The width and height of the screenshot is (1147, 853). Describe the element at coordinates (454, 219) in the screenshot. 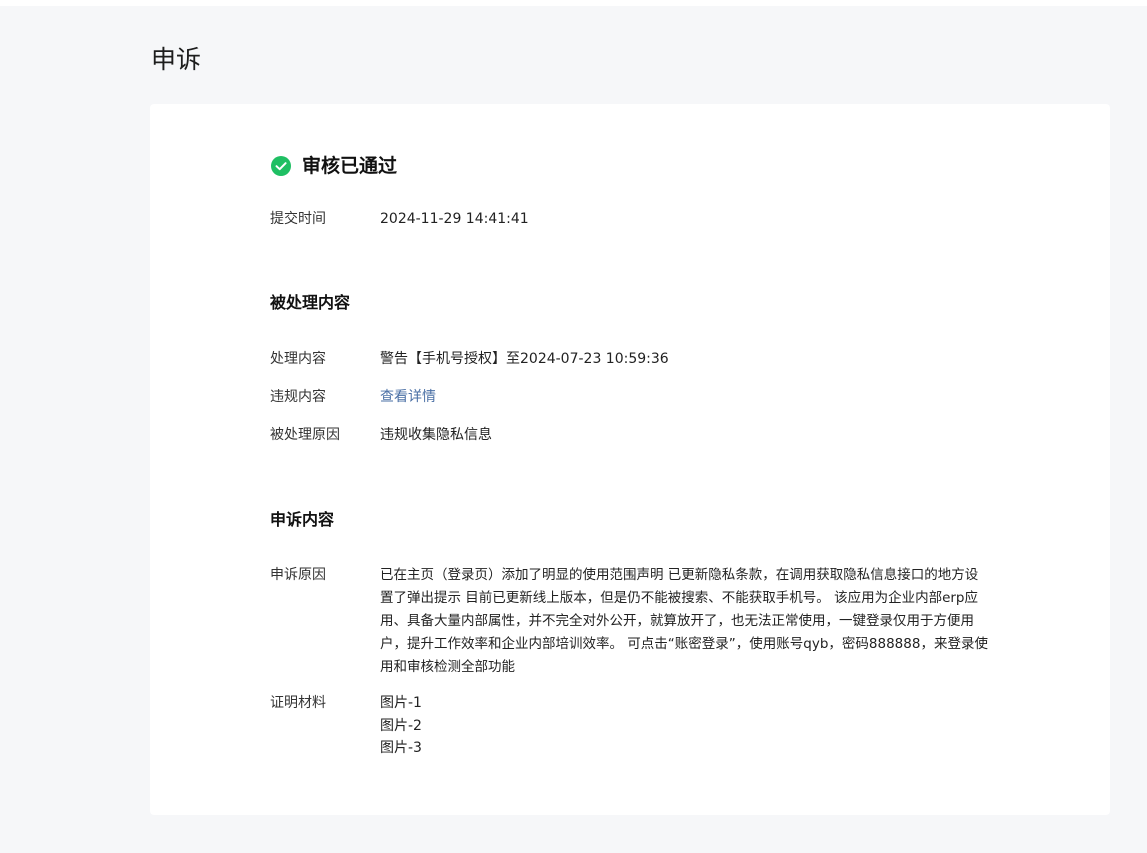

I see `submit-time-value: 2024-11-29 14:41:41` at that location.